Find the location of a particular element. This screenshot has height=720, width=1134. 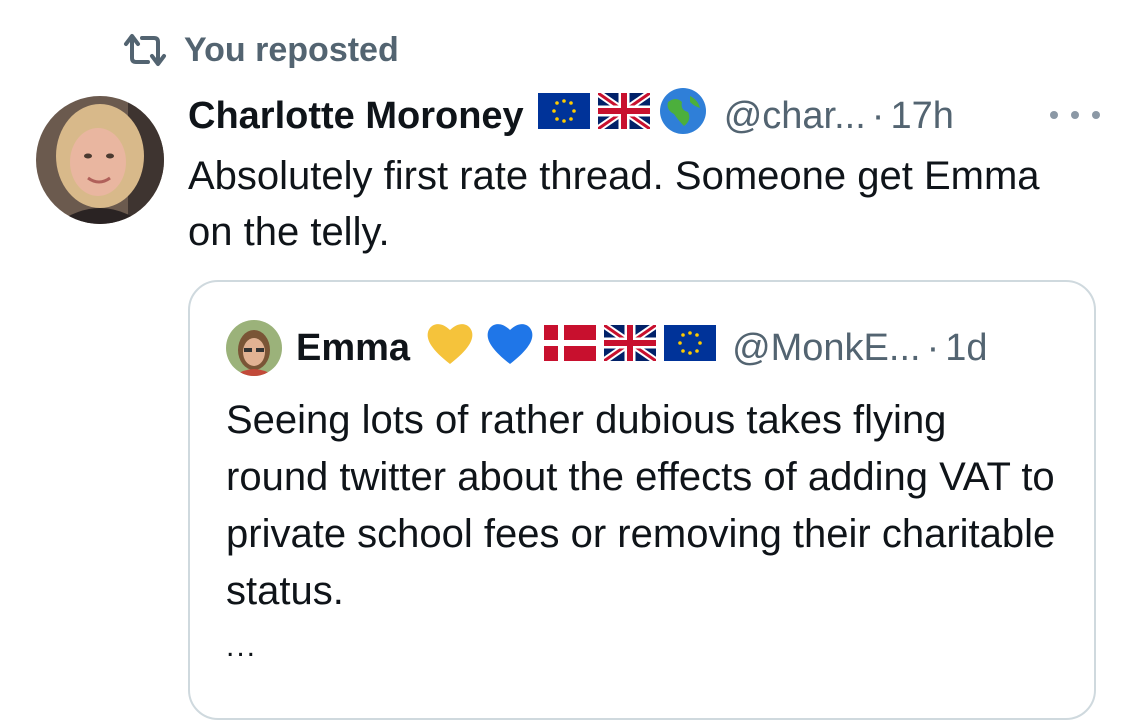

tweet-header: Charlotte Moroney @char... · 17h is located at coordinates (571, 116).